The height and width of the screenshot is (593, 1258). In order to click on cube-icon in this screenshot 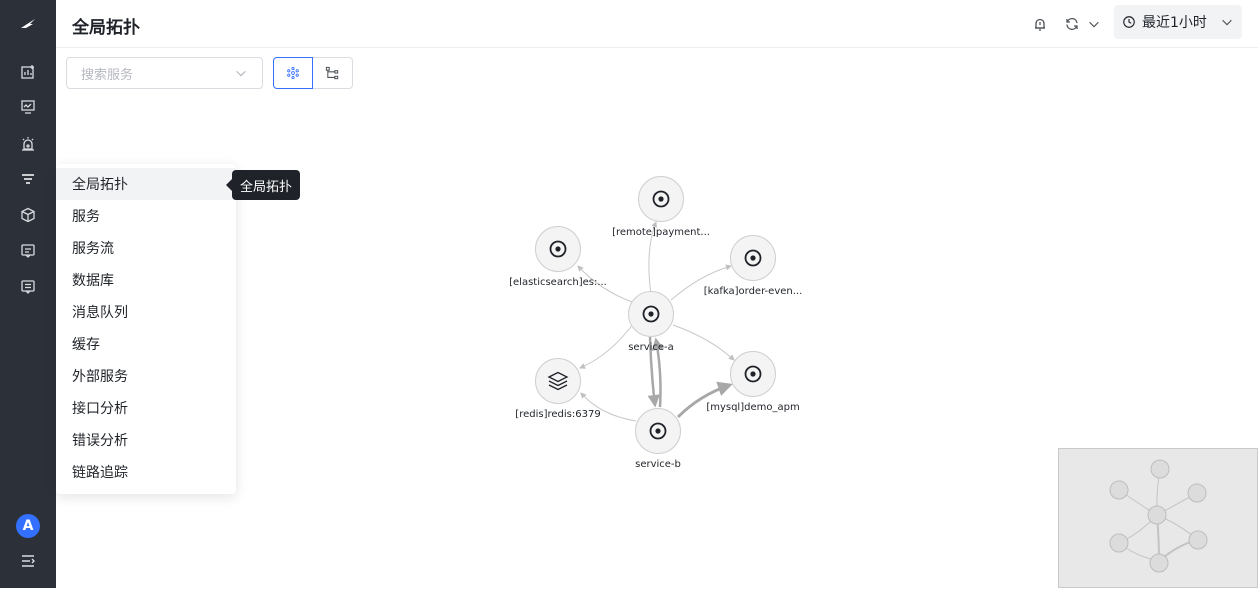, I will do `click(28, 215)`.